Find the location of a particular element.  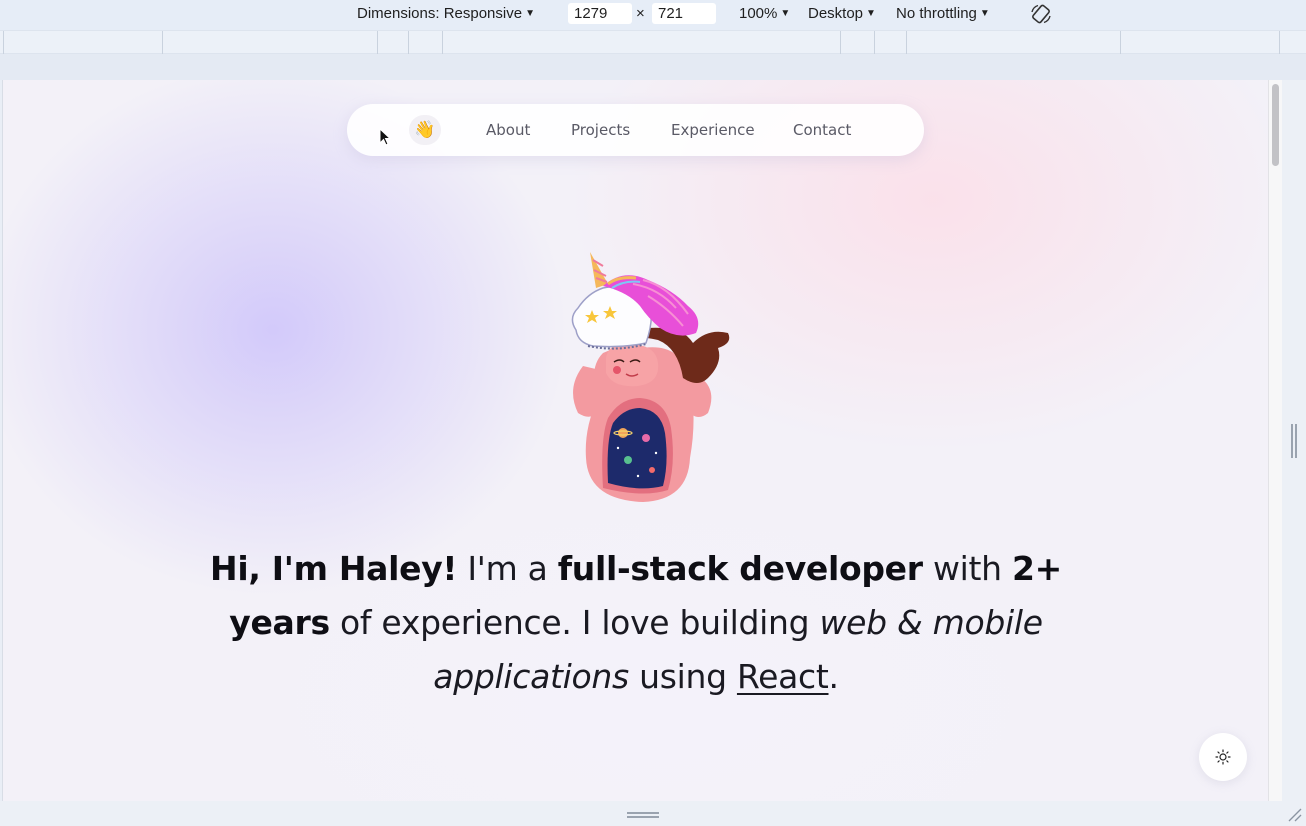

corner-resize-grip-icon is located at coordinates (1294, 814).